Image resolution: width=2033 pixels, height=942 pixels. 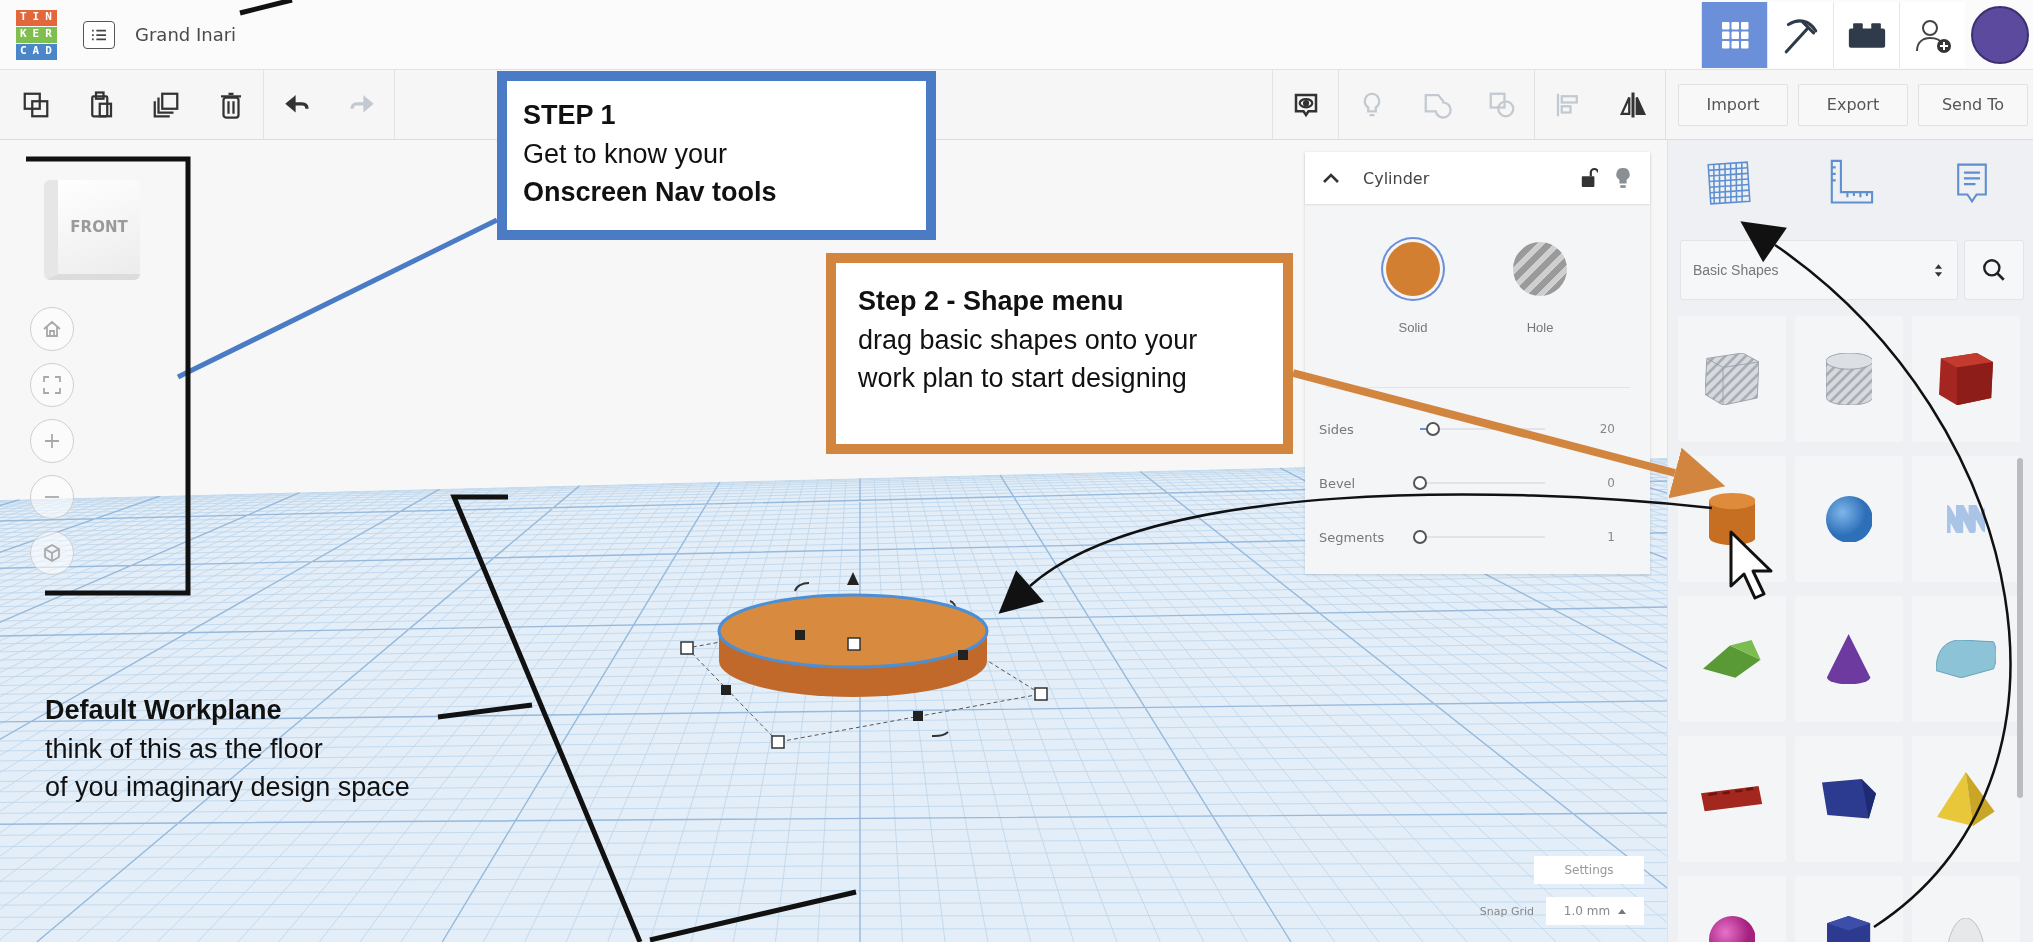 What do you see at coordinates (1819, 270) in the screenshot?
I see `shape-category-dropdown: Basic Shapes` at bounding box center [1819, 270].